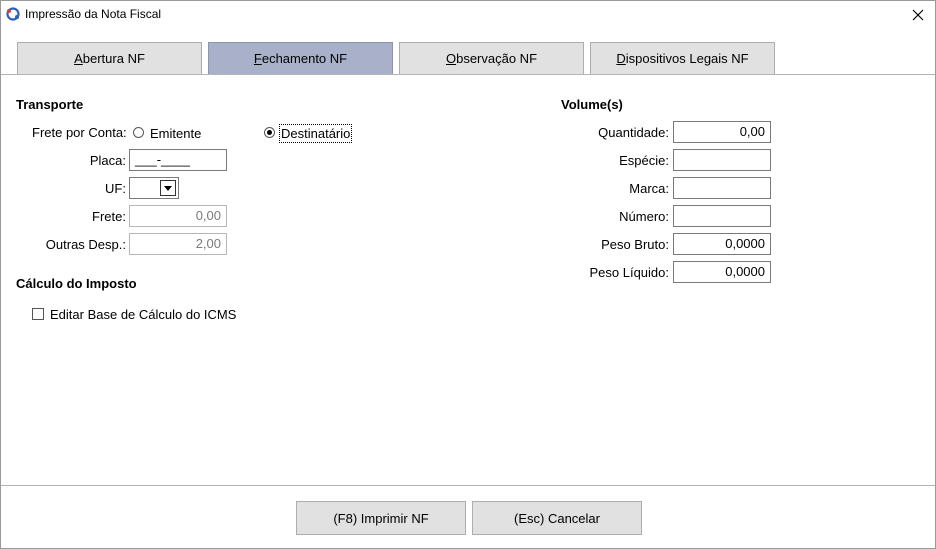 The height and width of the screenshot is (549, 936). What do you see at coordinates (468, 485) in the screenshot?
I see `footer-divider` at bounding box center [468, 485].